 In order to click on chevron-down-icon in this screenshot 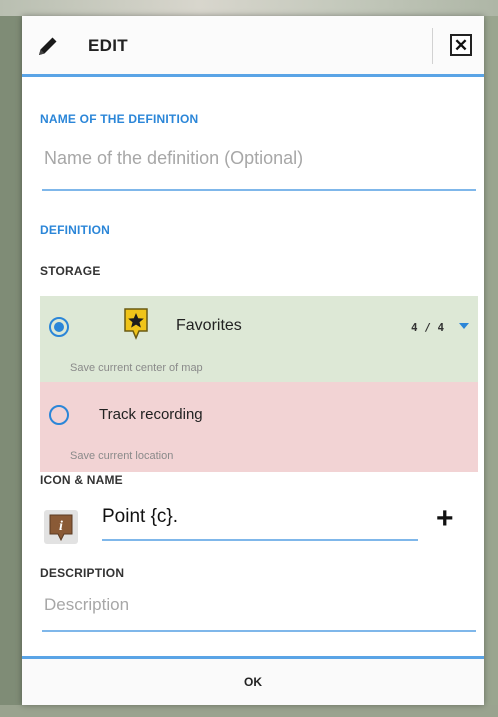, I will do `click(464, 326)`.